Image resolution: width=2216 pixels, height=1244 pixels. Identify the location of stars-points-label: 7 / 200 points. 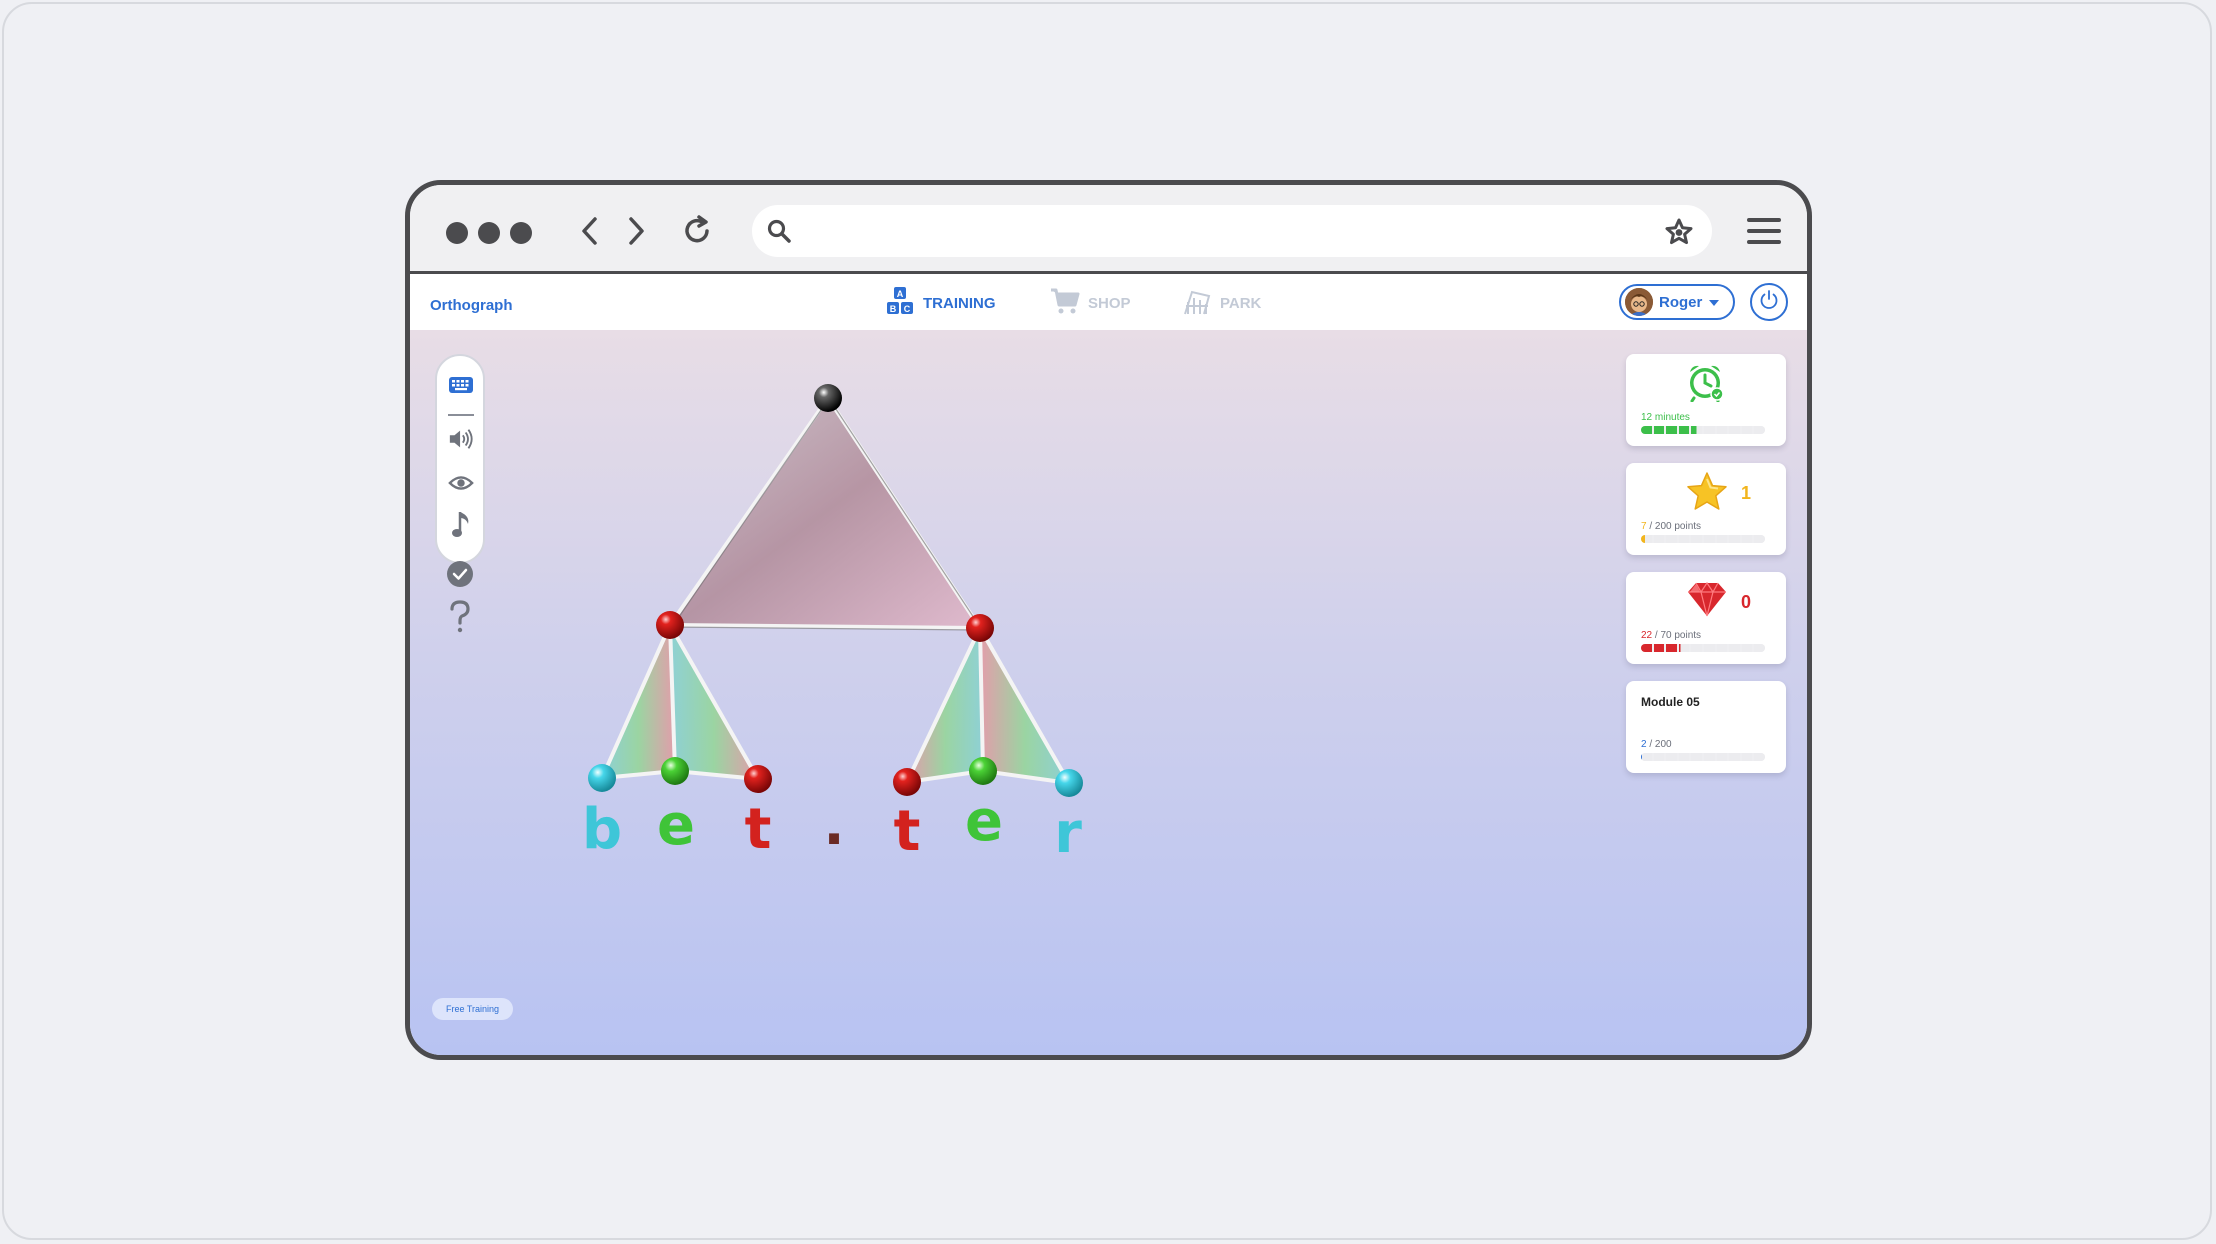
(1671, 526).